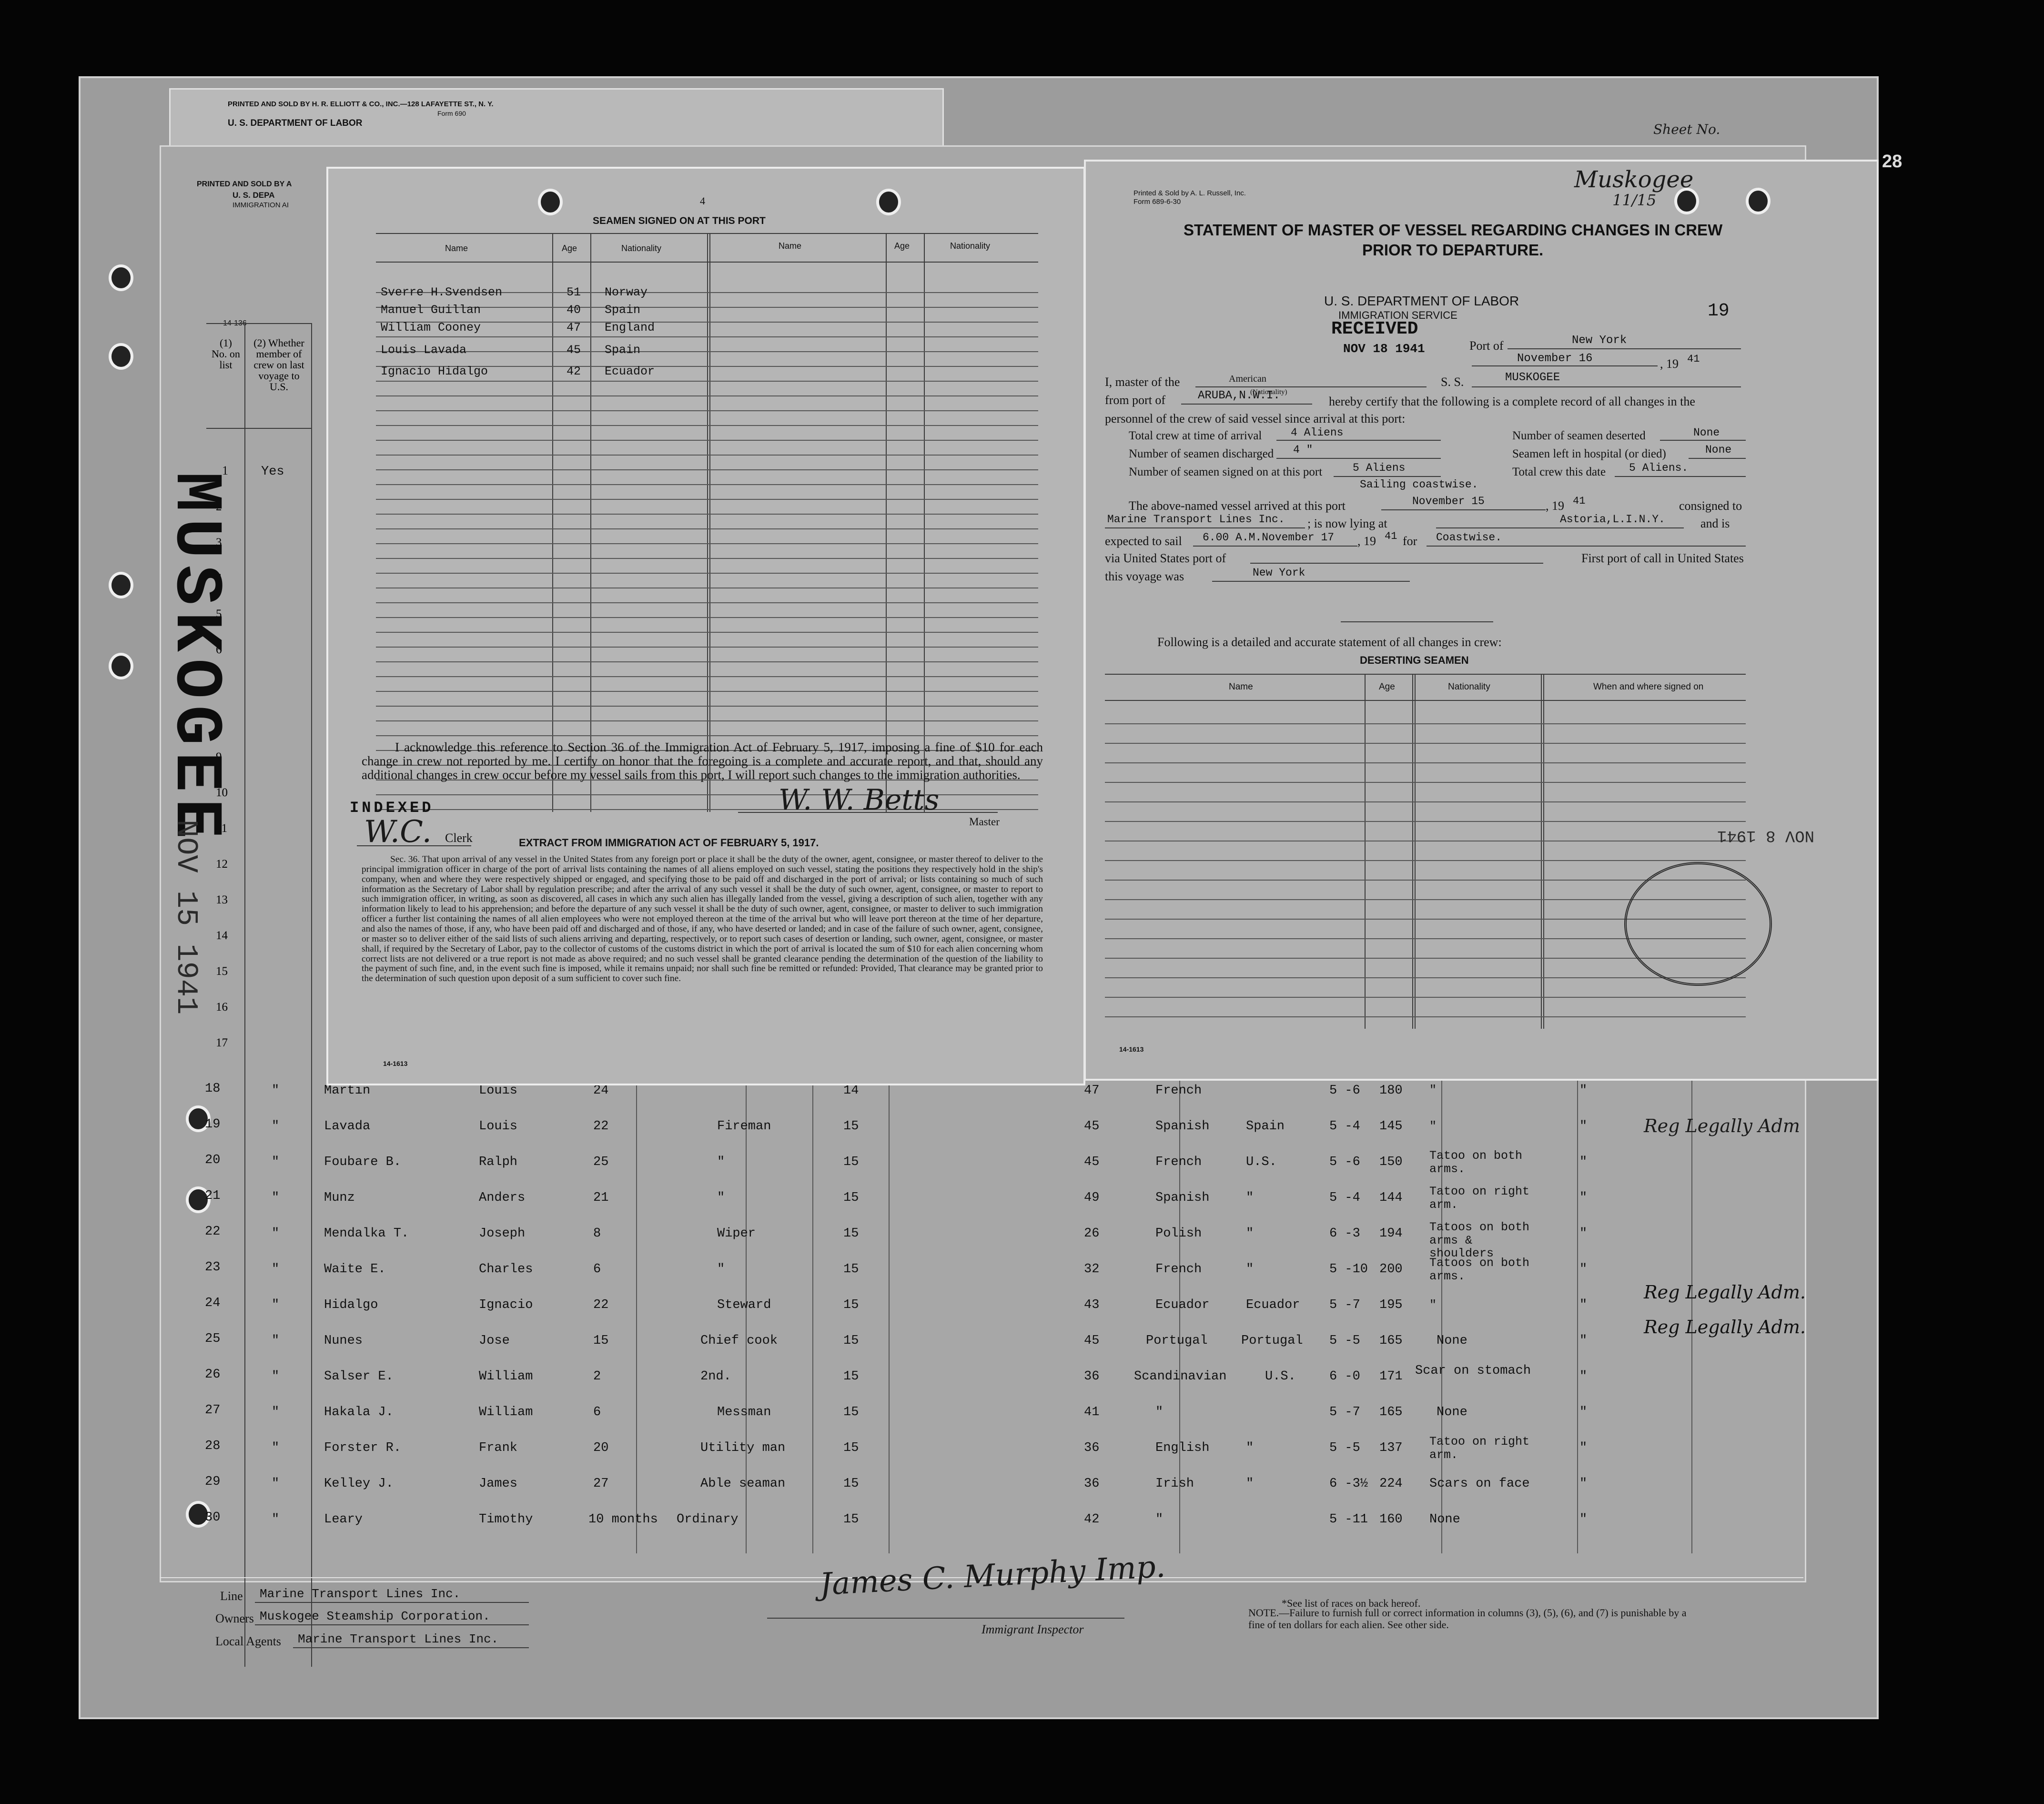 The width and height of the screenshot is (2044, 1804). What do you see at coordinates (721, 1162) in the screenshot?
I see `row-position: "` at bounding box center [721, 1162].